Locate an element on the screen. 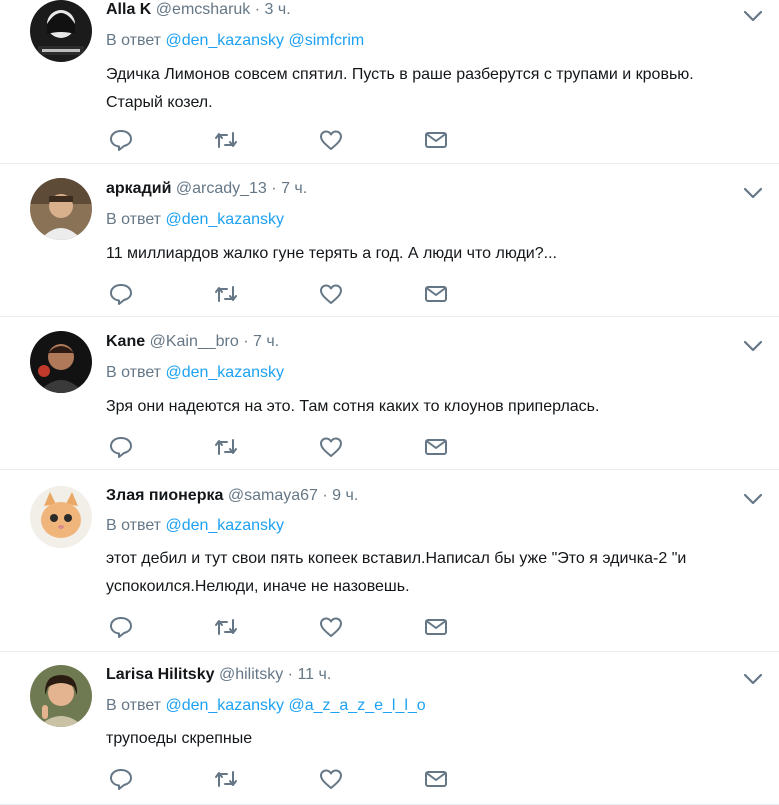  author-handle: @samaya67 is located at coordinates (273, 495).